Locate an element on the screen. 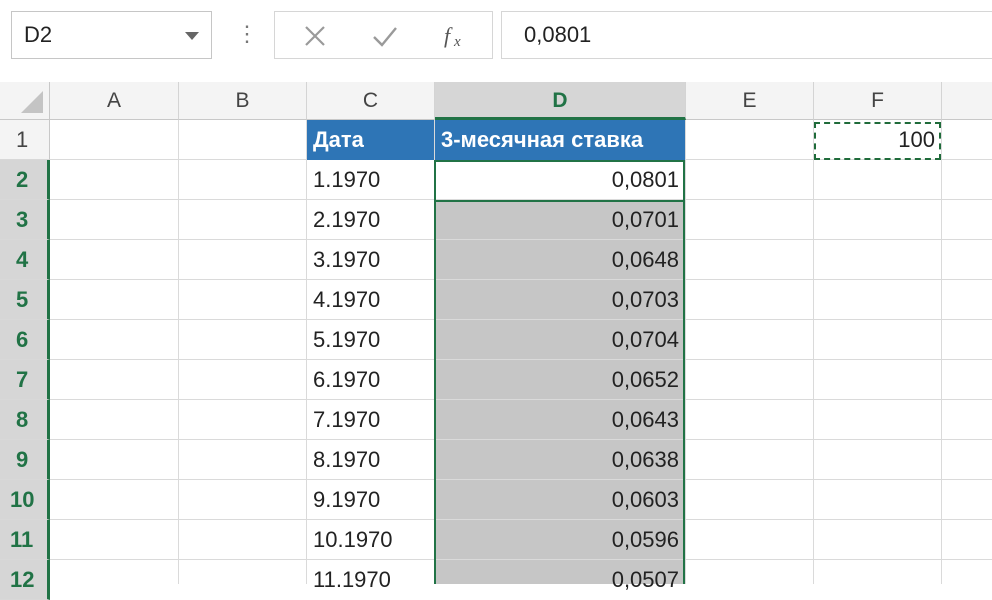  name-box-value: D2 is located at coordinates (38, 34).